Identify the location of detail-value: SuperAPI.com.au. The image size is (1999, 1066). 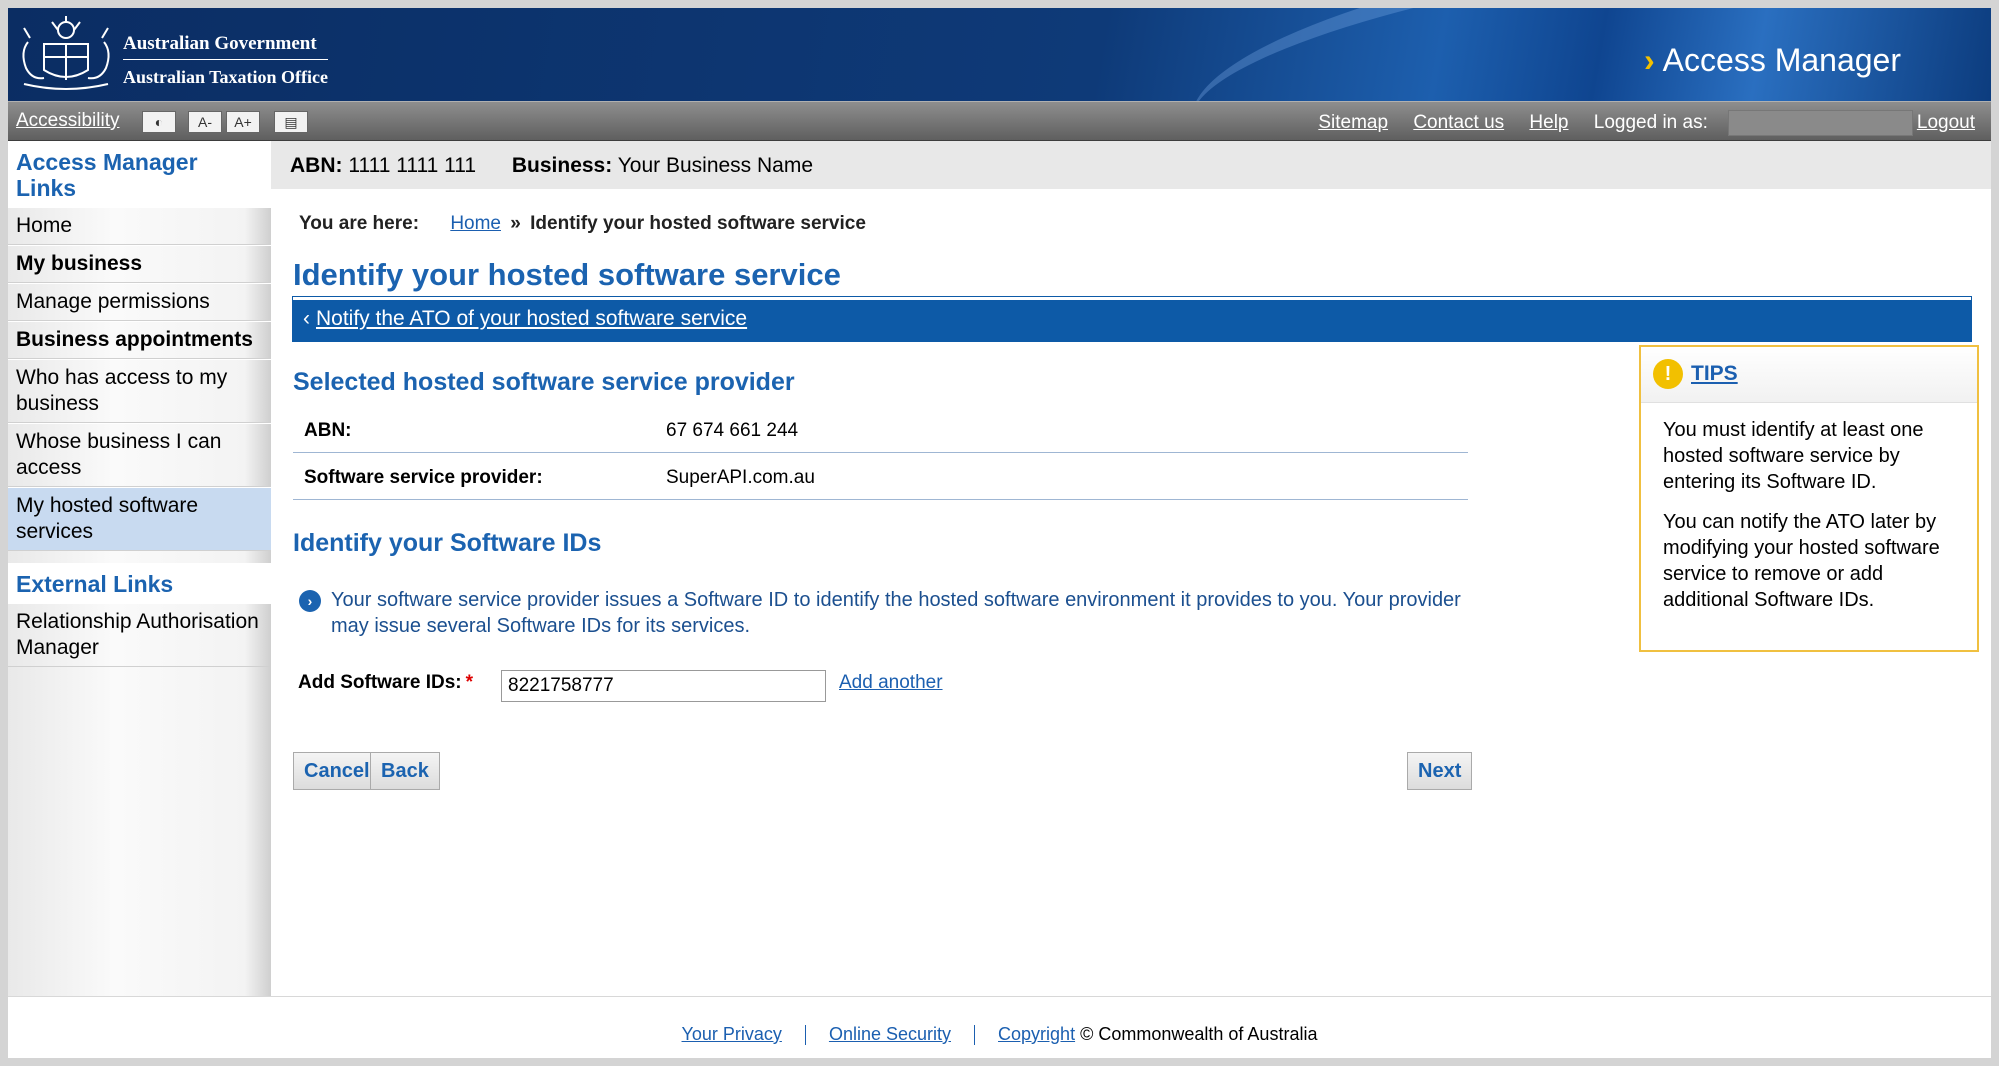
(740, 477).